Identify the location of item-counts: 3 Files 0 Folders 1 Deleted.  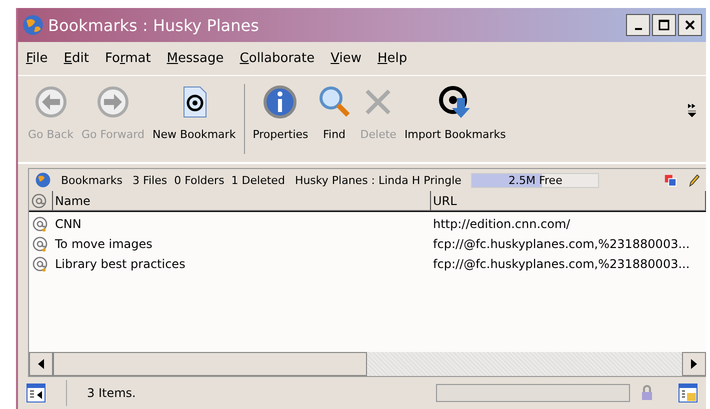
(208, 180).